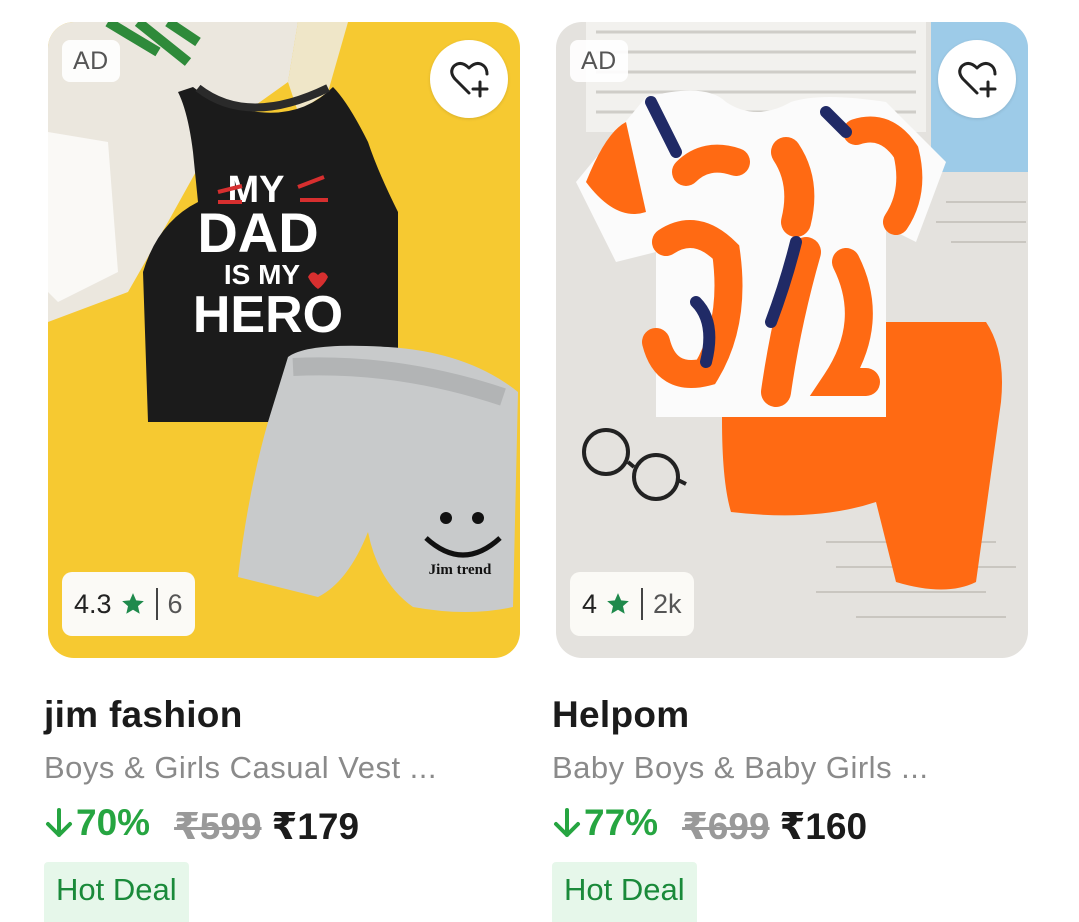 Image resolution: width=1079 pixels, height=922 pixels. I want to click on svg-text: DAD, so click(257, 232).